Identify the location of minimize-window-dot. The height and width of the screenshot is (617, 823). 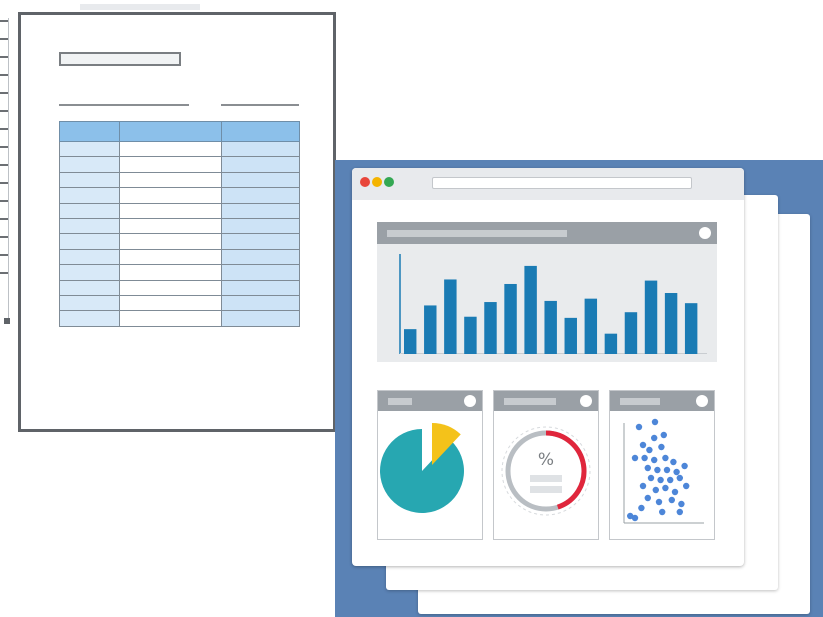
(377, 182).